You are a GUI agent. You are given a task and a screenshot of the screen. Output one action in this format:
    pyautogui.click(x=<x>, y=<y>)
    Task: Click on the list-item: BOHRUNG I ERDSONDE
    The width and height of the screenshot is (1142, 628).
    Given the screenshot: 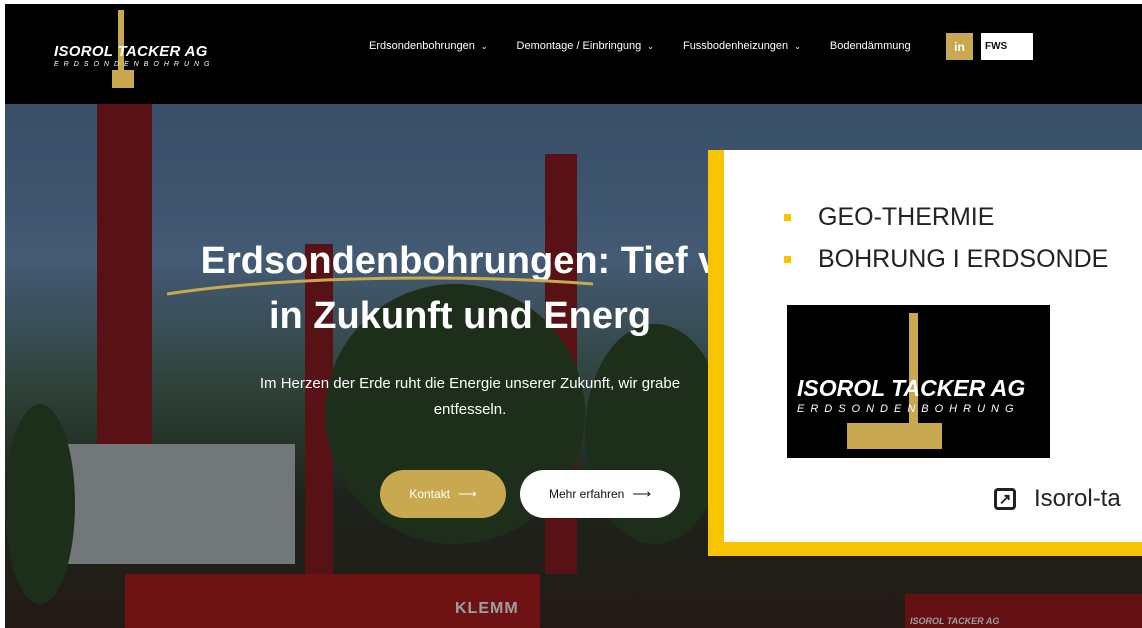 What is the action you would take?
    pyautogui.click(x=946, y=259)
    